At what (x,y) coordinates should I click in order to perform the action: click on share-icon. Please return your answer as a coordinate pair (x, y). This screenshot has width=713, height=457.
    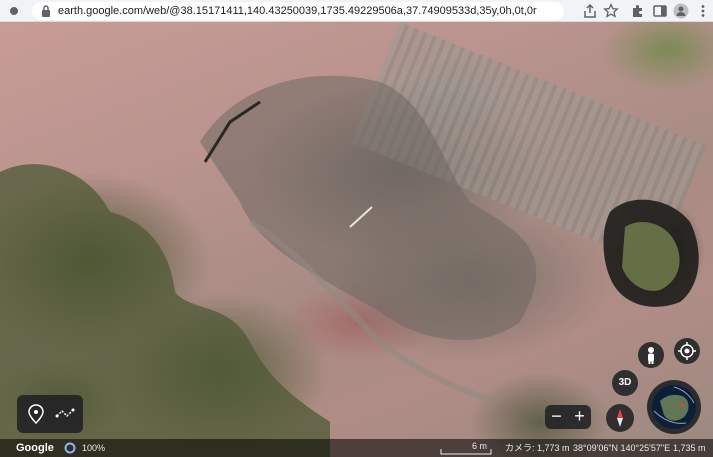
    Looking at the image, I should click on (590, 11).